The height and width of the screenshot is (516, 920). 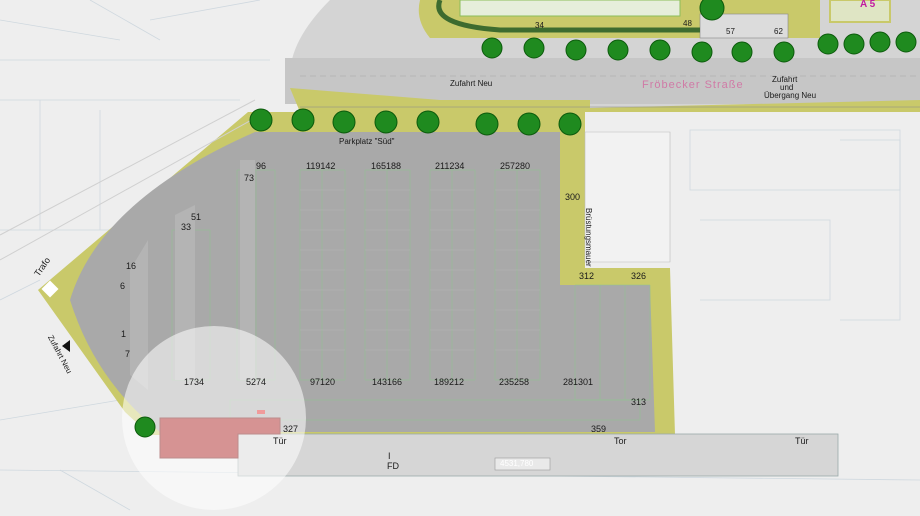 I want to click on space-number: 313, so click(x=639, y=402).